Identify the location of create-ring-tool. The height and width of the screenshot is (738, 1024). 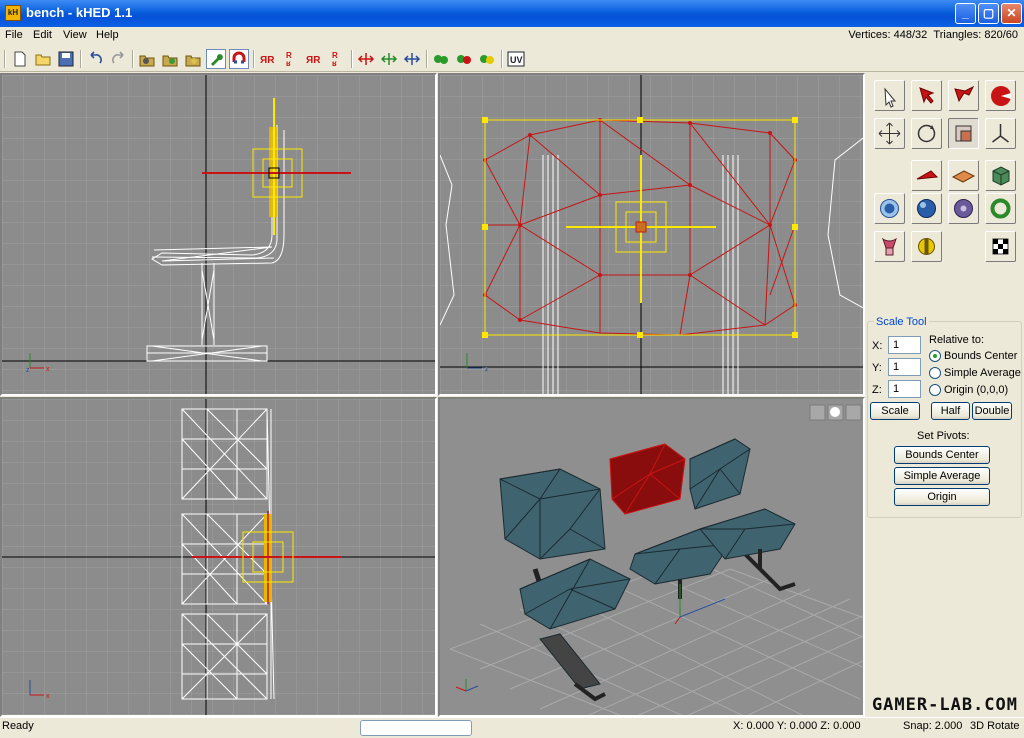
(1000, 208).